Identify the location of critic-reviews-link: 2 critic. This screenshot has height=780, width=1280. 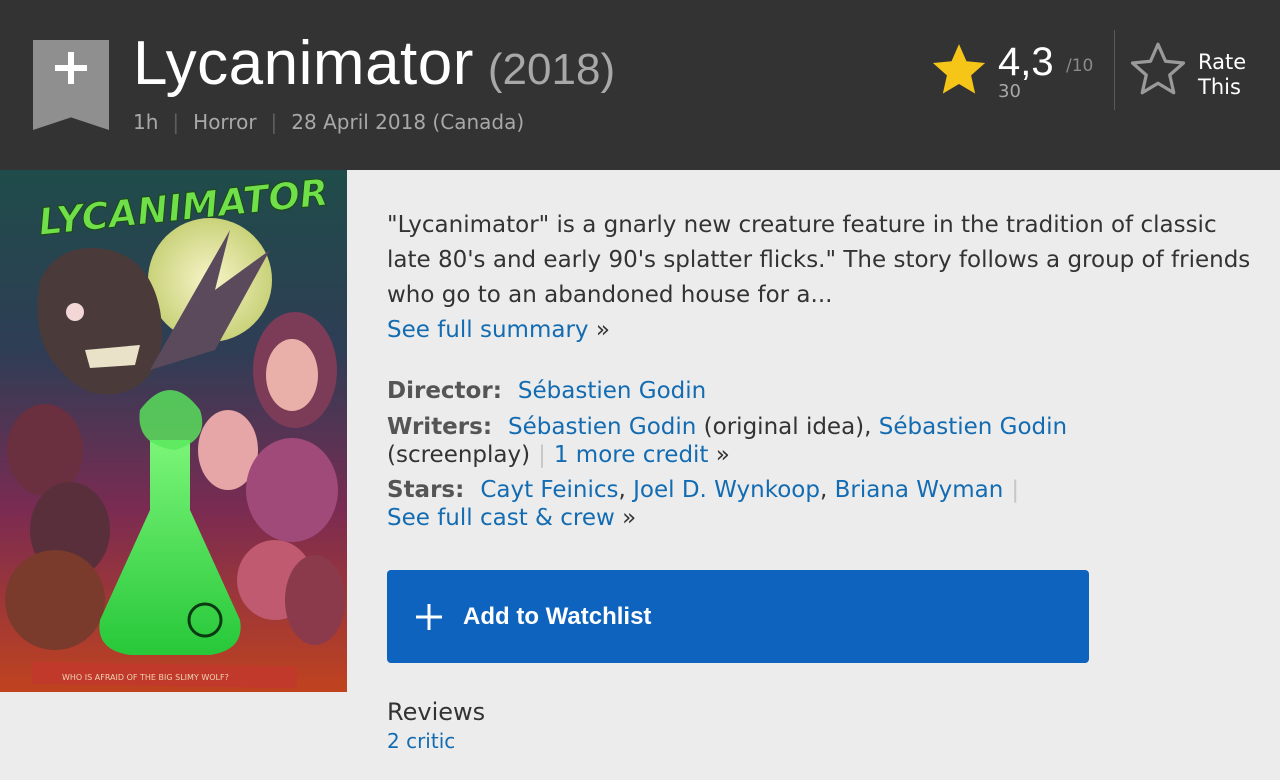
(421, 741).